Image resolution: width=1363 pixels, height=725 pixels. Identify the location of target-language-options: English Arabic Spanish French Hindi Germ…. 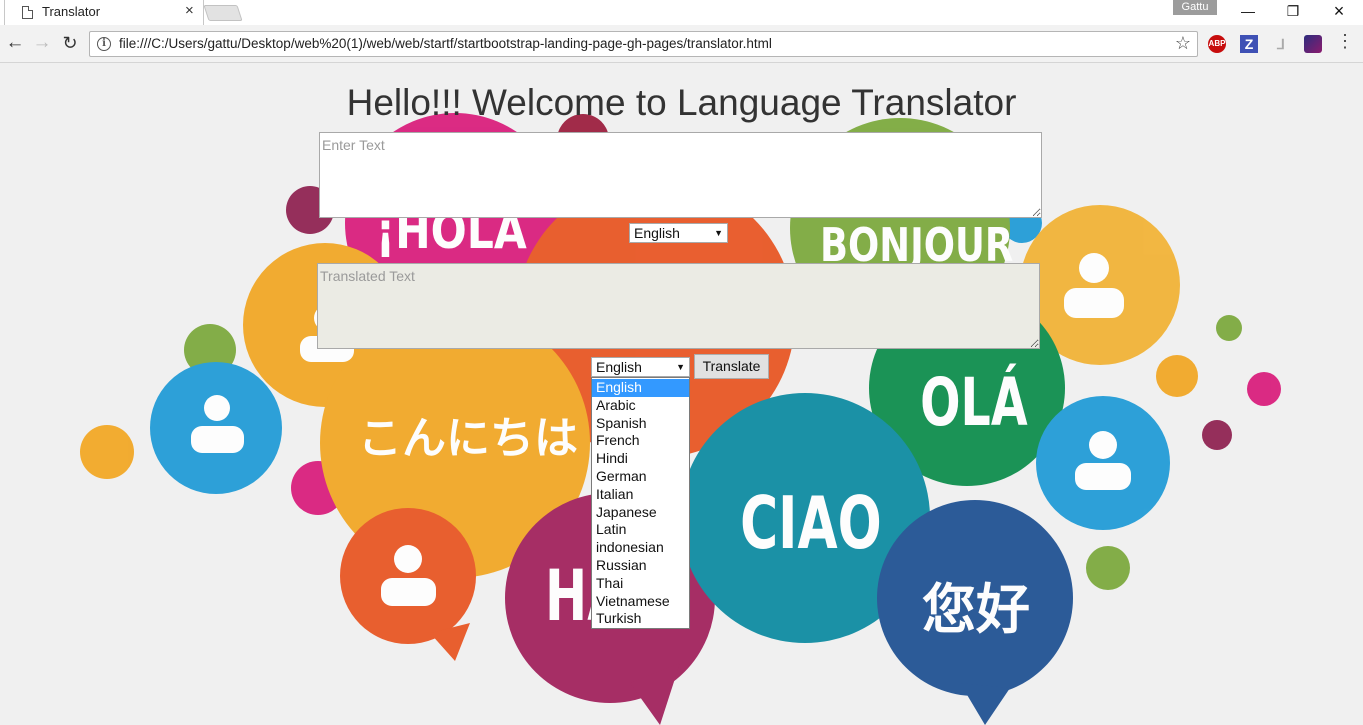
(640, 503).